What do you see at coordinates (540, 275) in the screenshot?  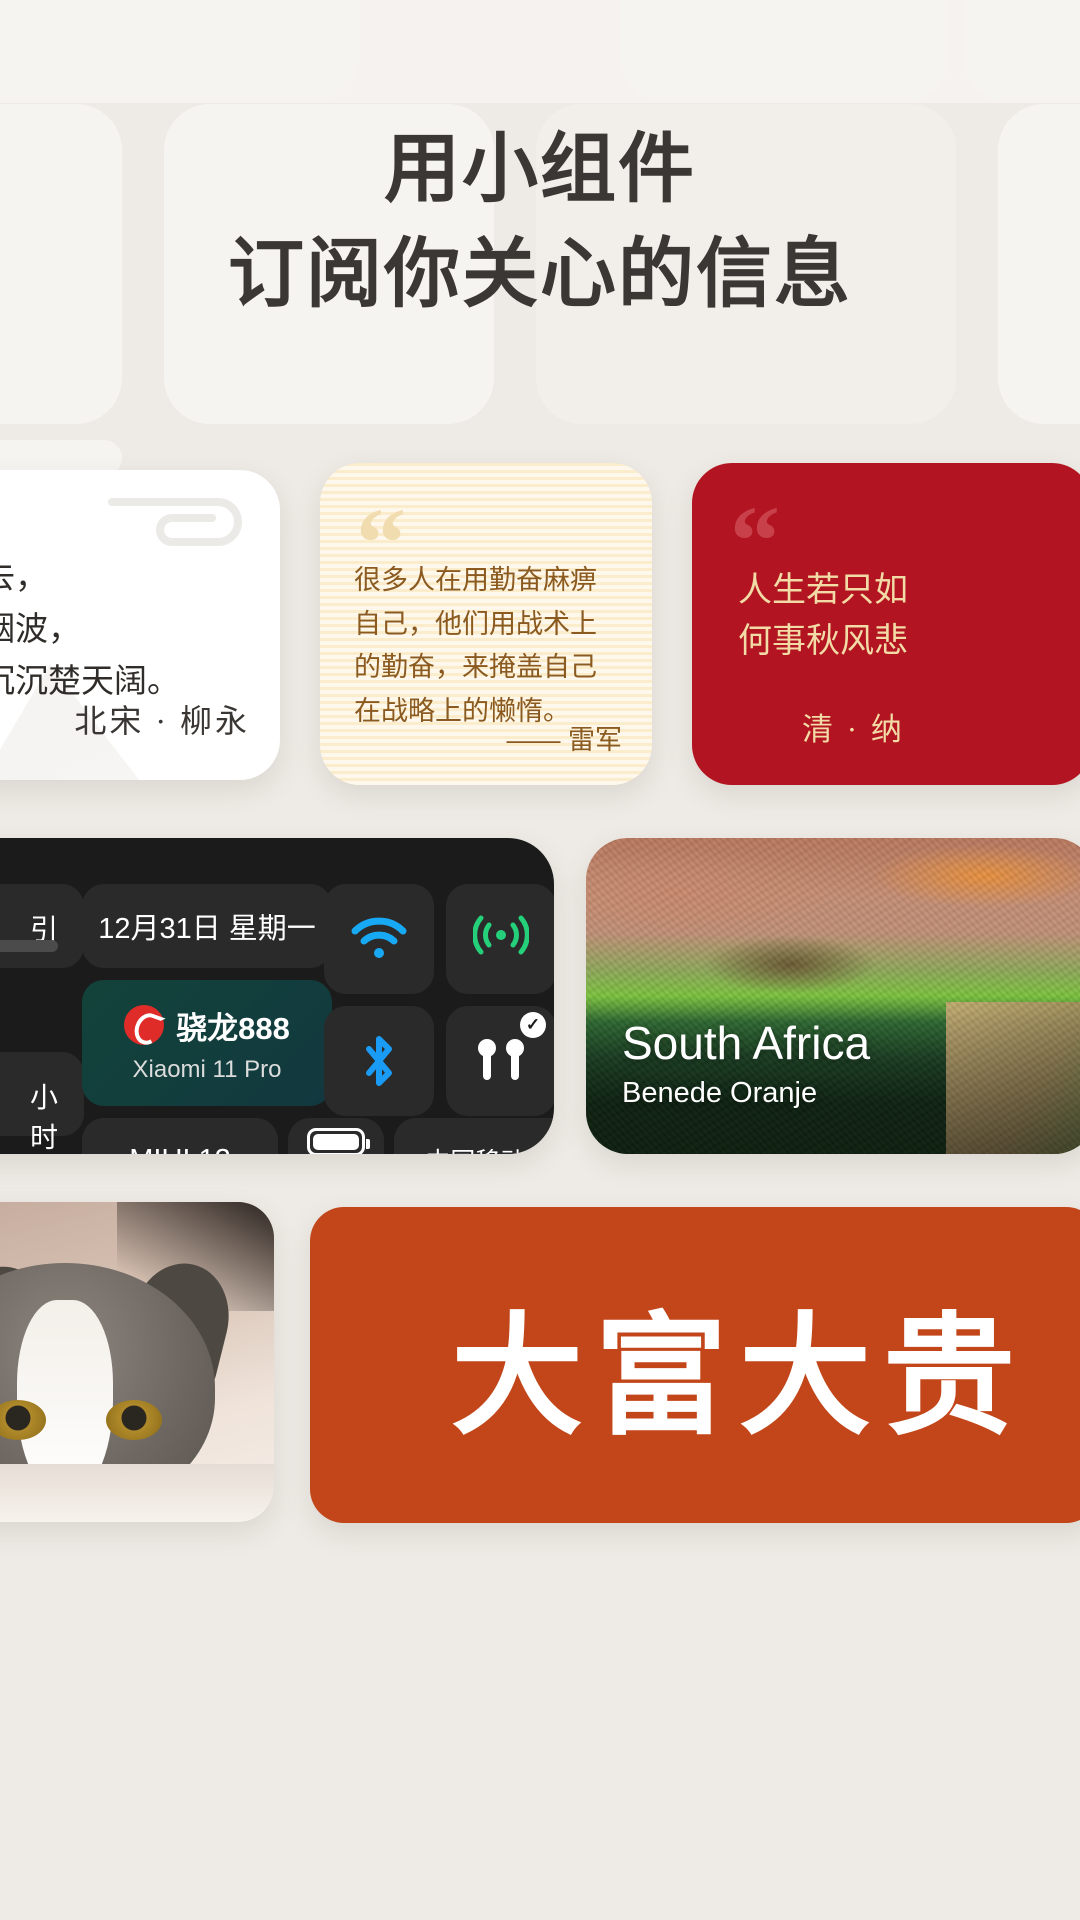 I see `headline-line-2: 订阅你关心的信息` at bounding box center [540, 275].